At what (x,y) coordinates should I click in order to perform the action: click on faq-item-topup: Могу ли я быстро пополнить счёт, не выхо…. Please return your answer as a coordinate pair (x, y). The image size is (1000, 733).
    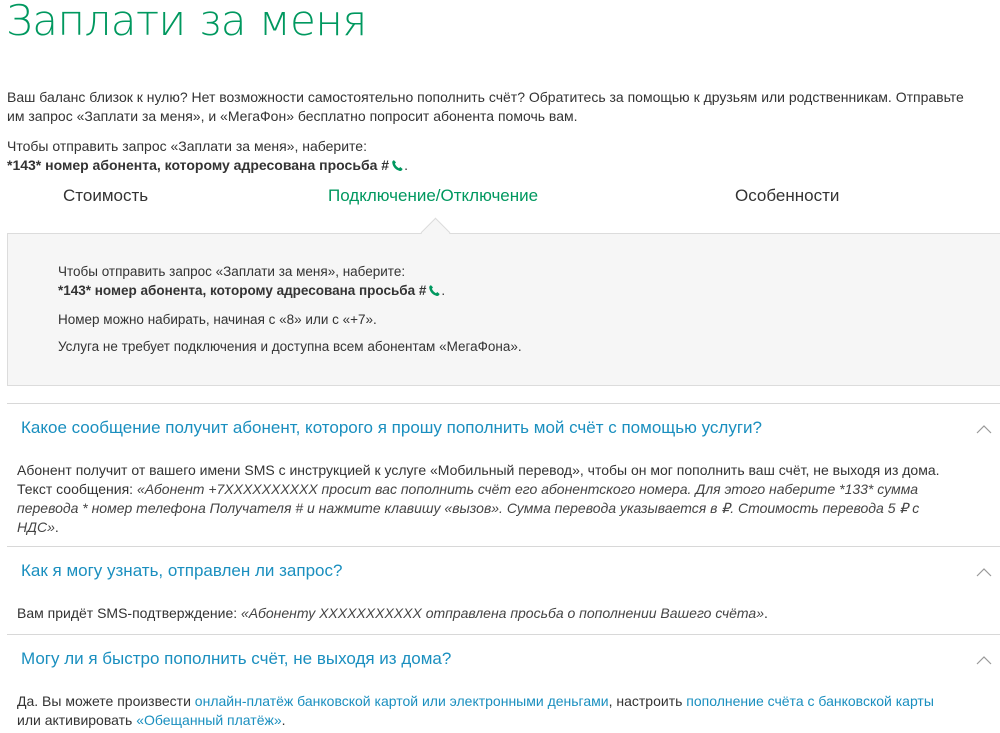
    Looking at the image, I should click on (503, 683).